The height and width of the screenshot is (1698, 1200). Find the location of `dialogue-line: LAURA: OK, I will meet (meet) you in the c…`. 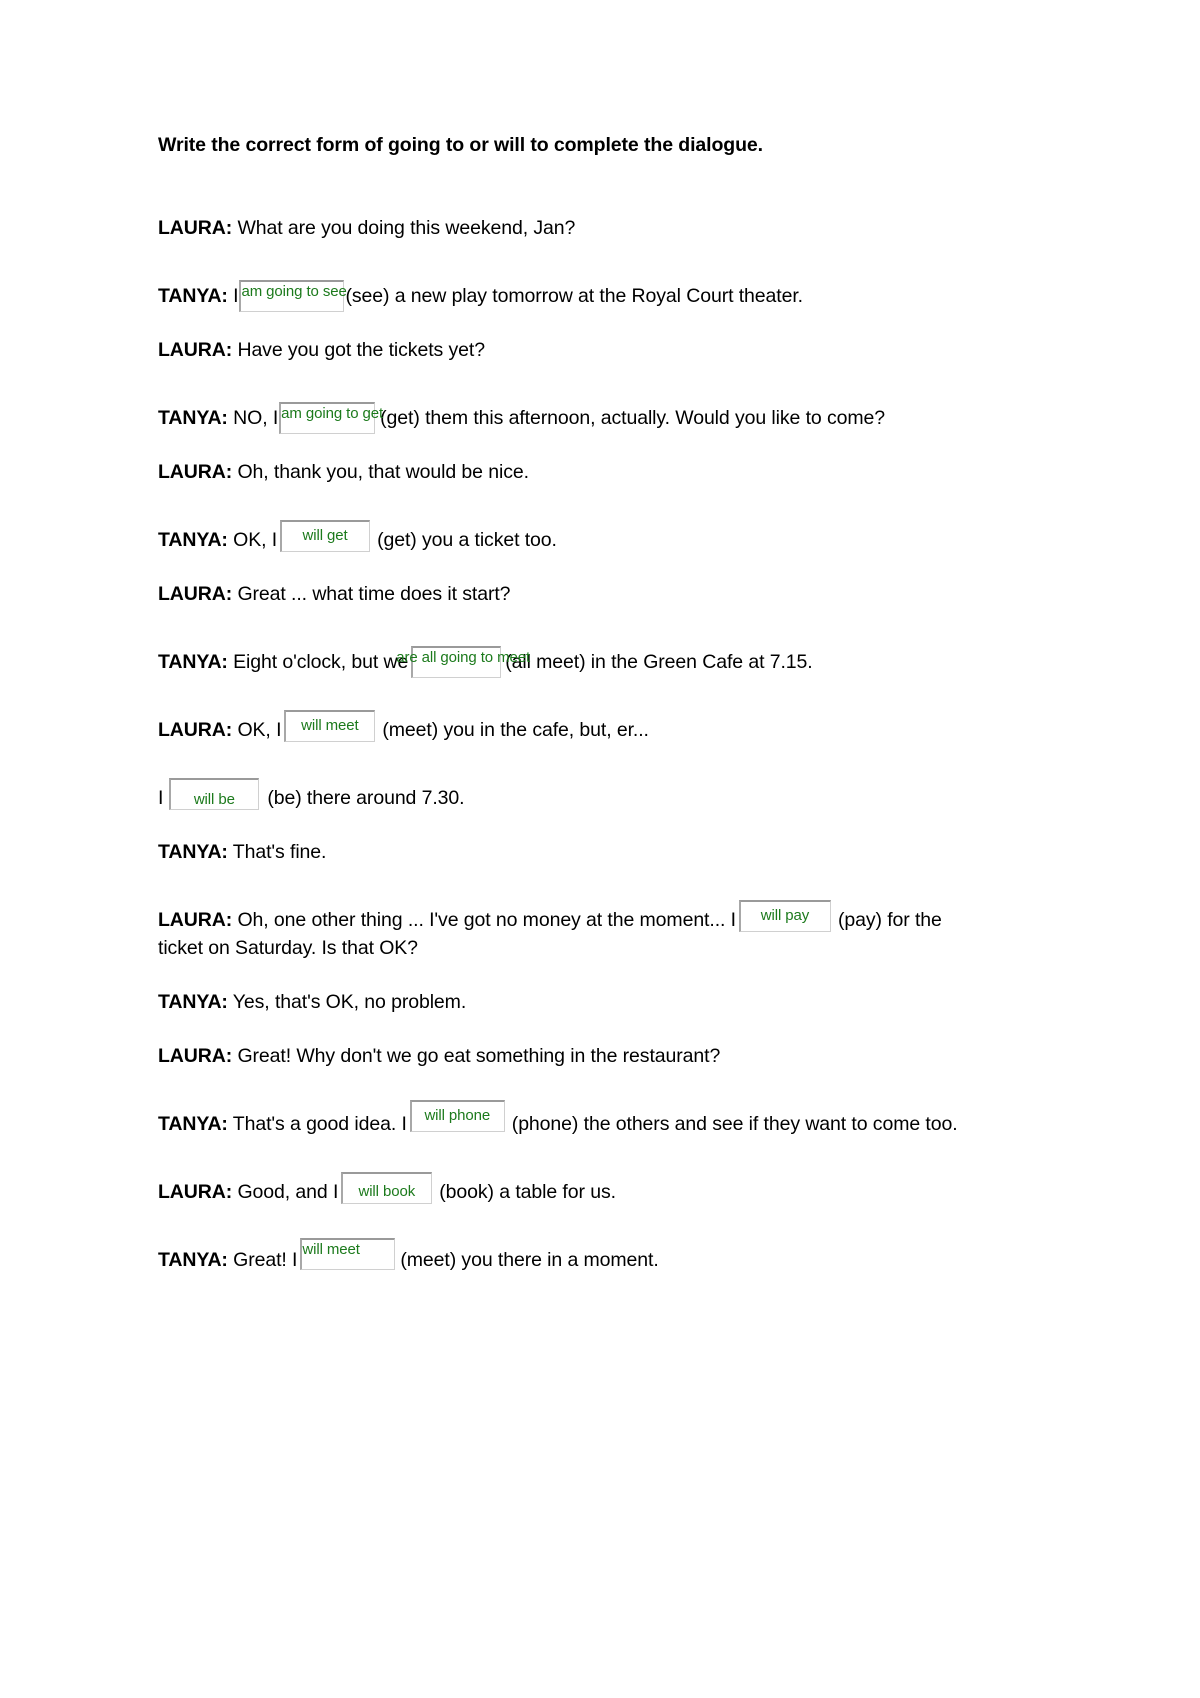

dialogue-line: LAURA: OK, I will meet (meet) you in the c… is located at coordinates (403, 727).